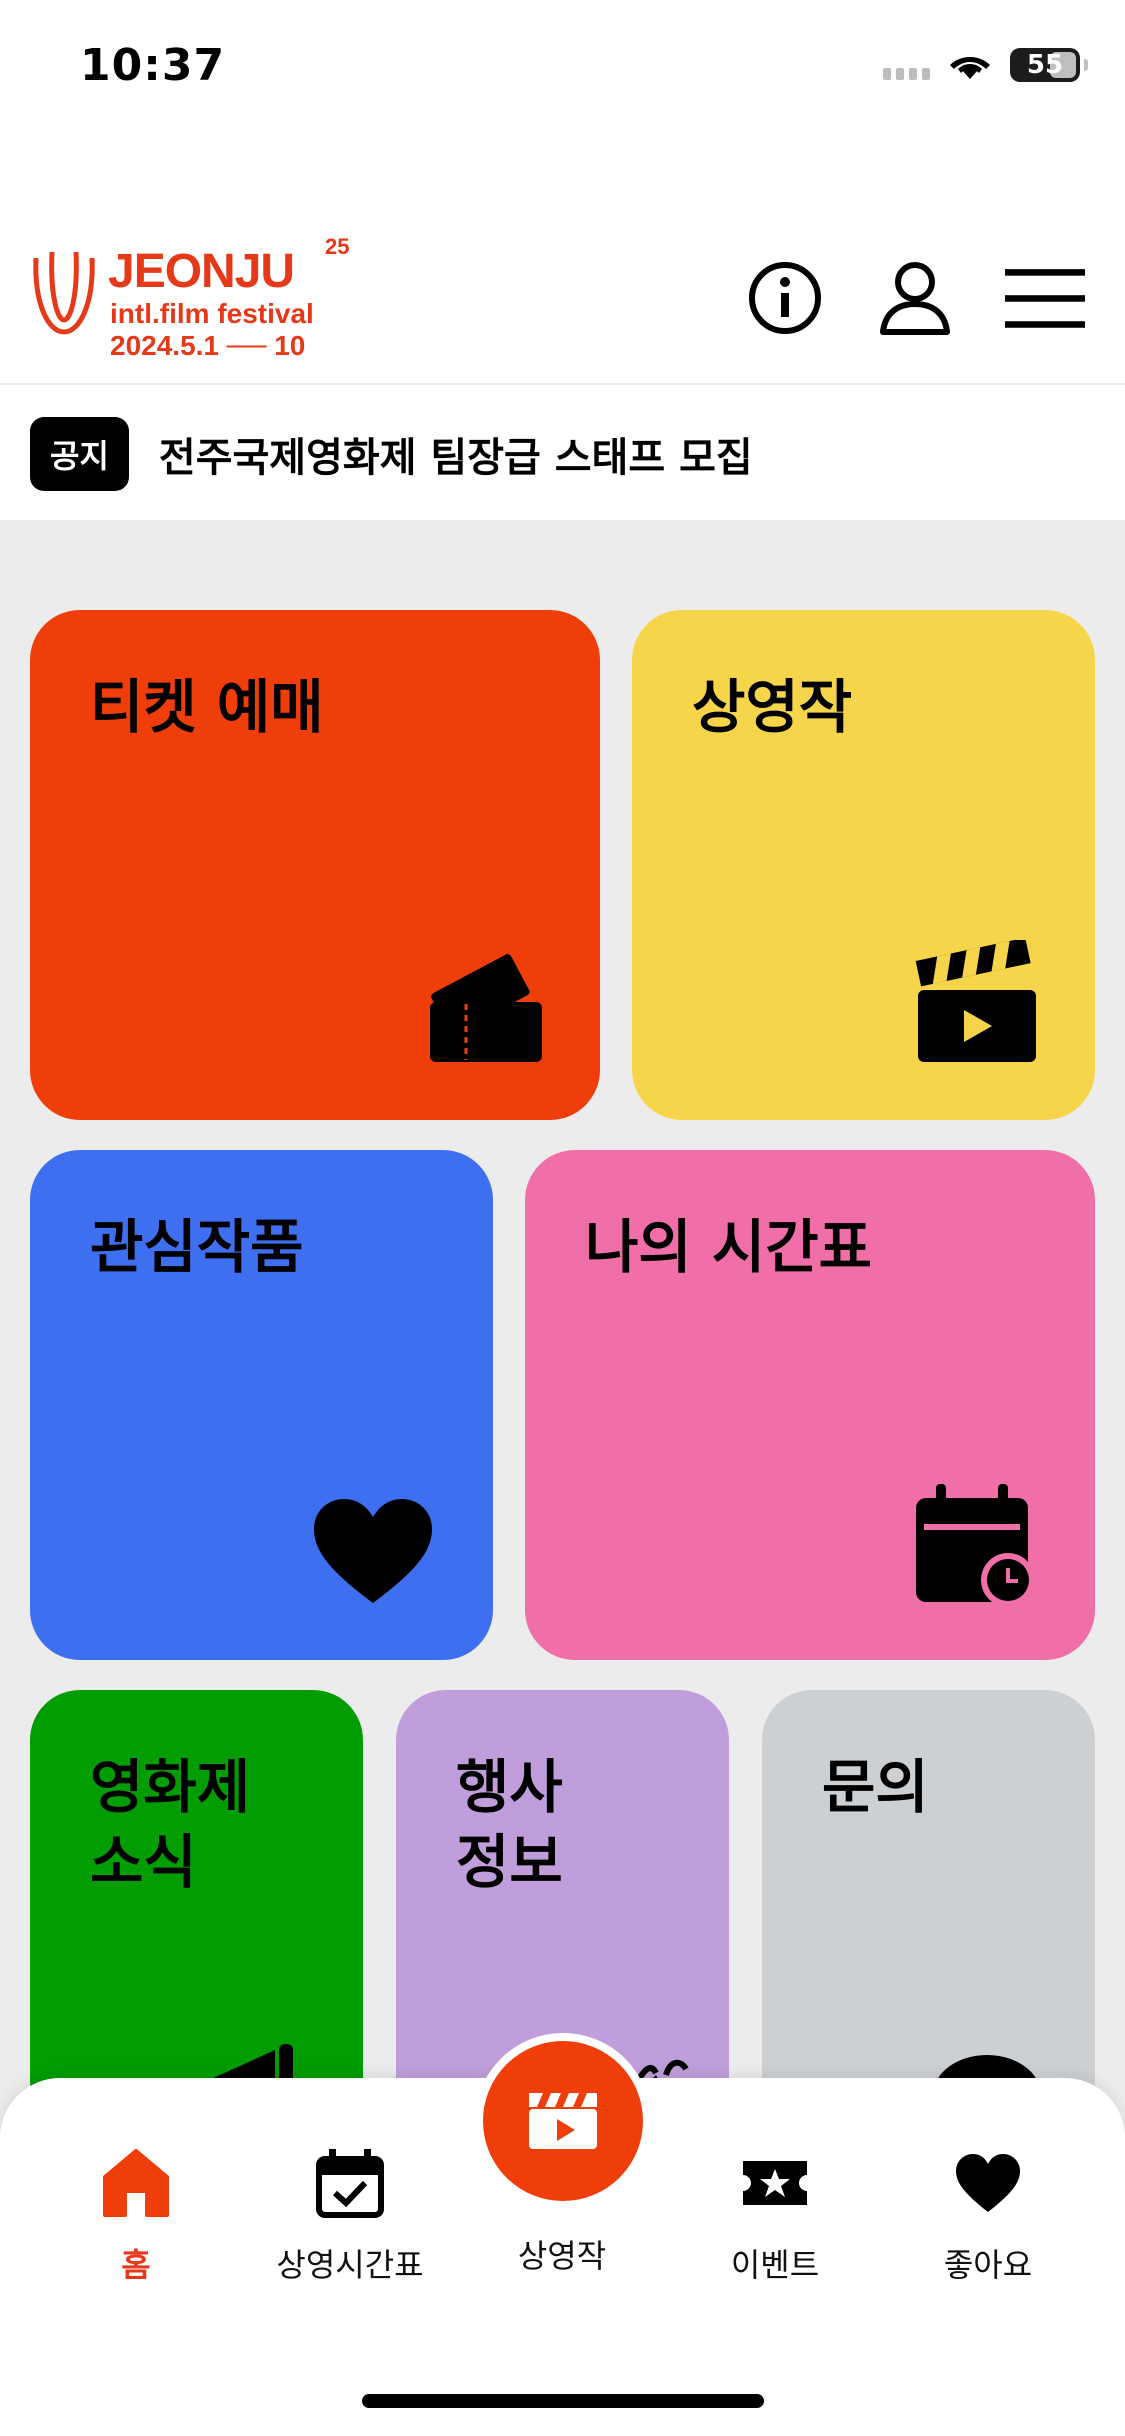  I want to click on header-actions, so click(915, 298).